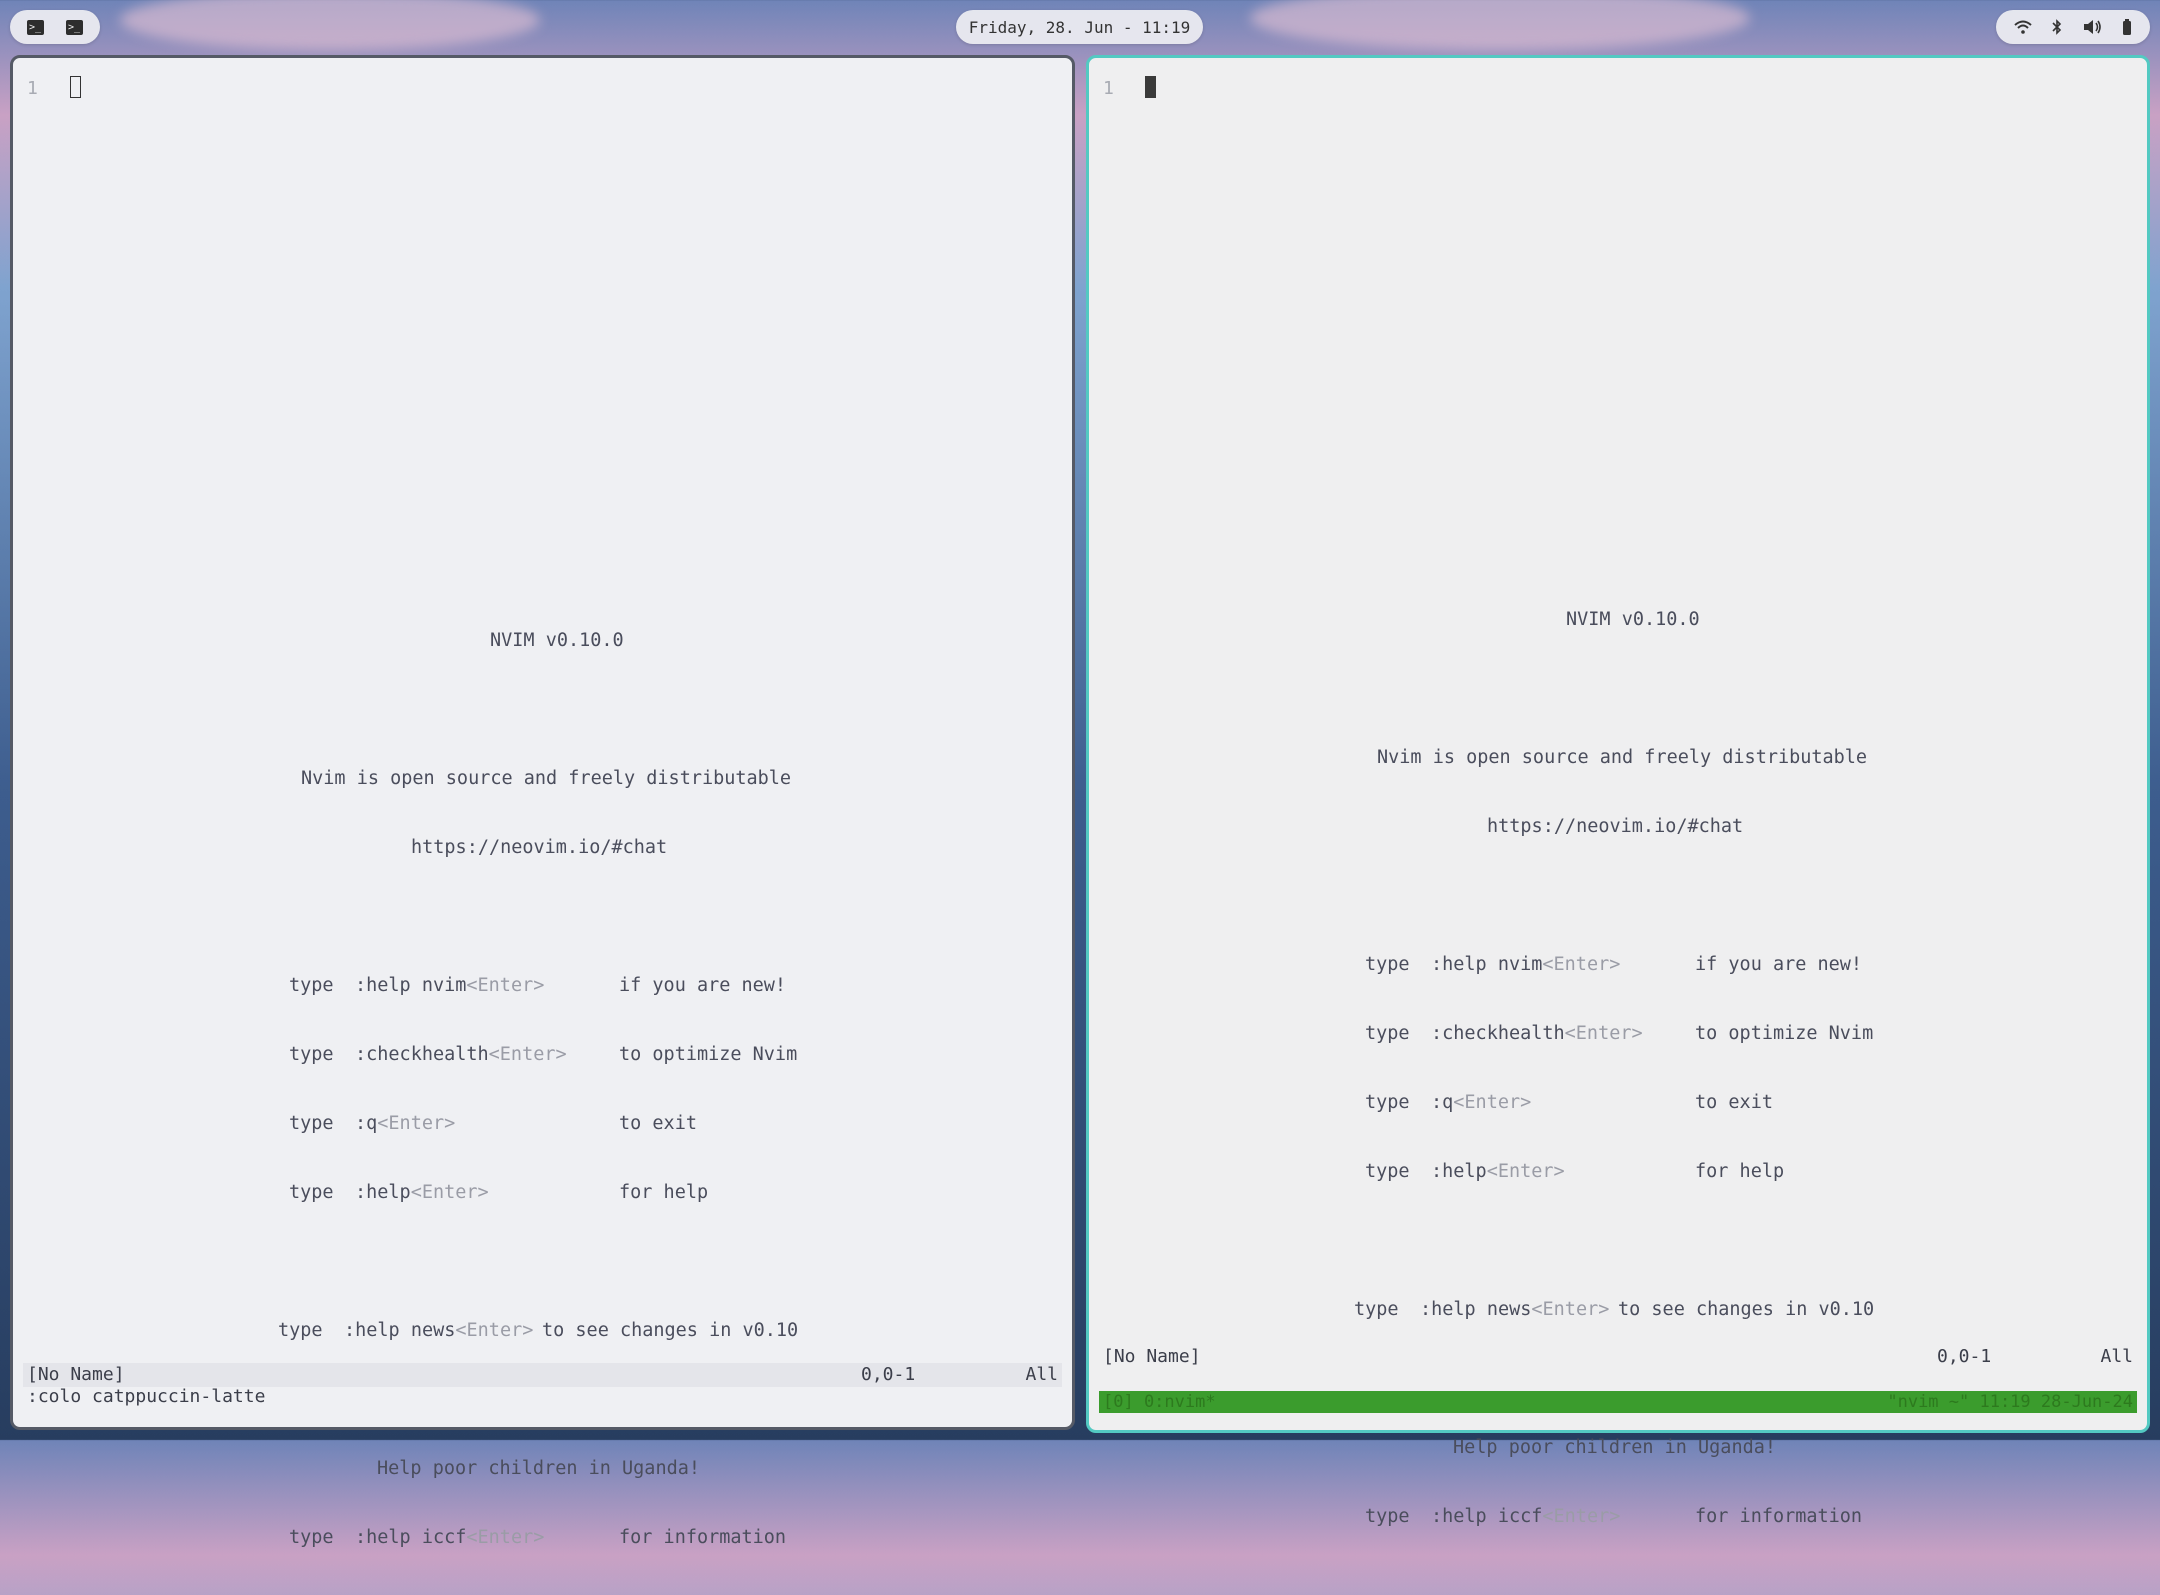 This screenshot has height=1595, width=2160. Describe the element at coordinates (2010, 1402) in the screenshot. I see `tmux-status-right: "nvim ~" 11:19 28-Jun-24` at that location.